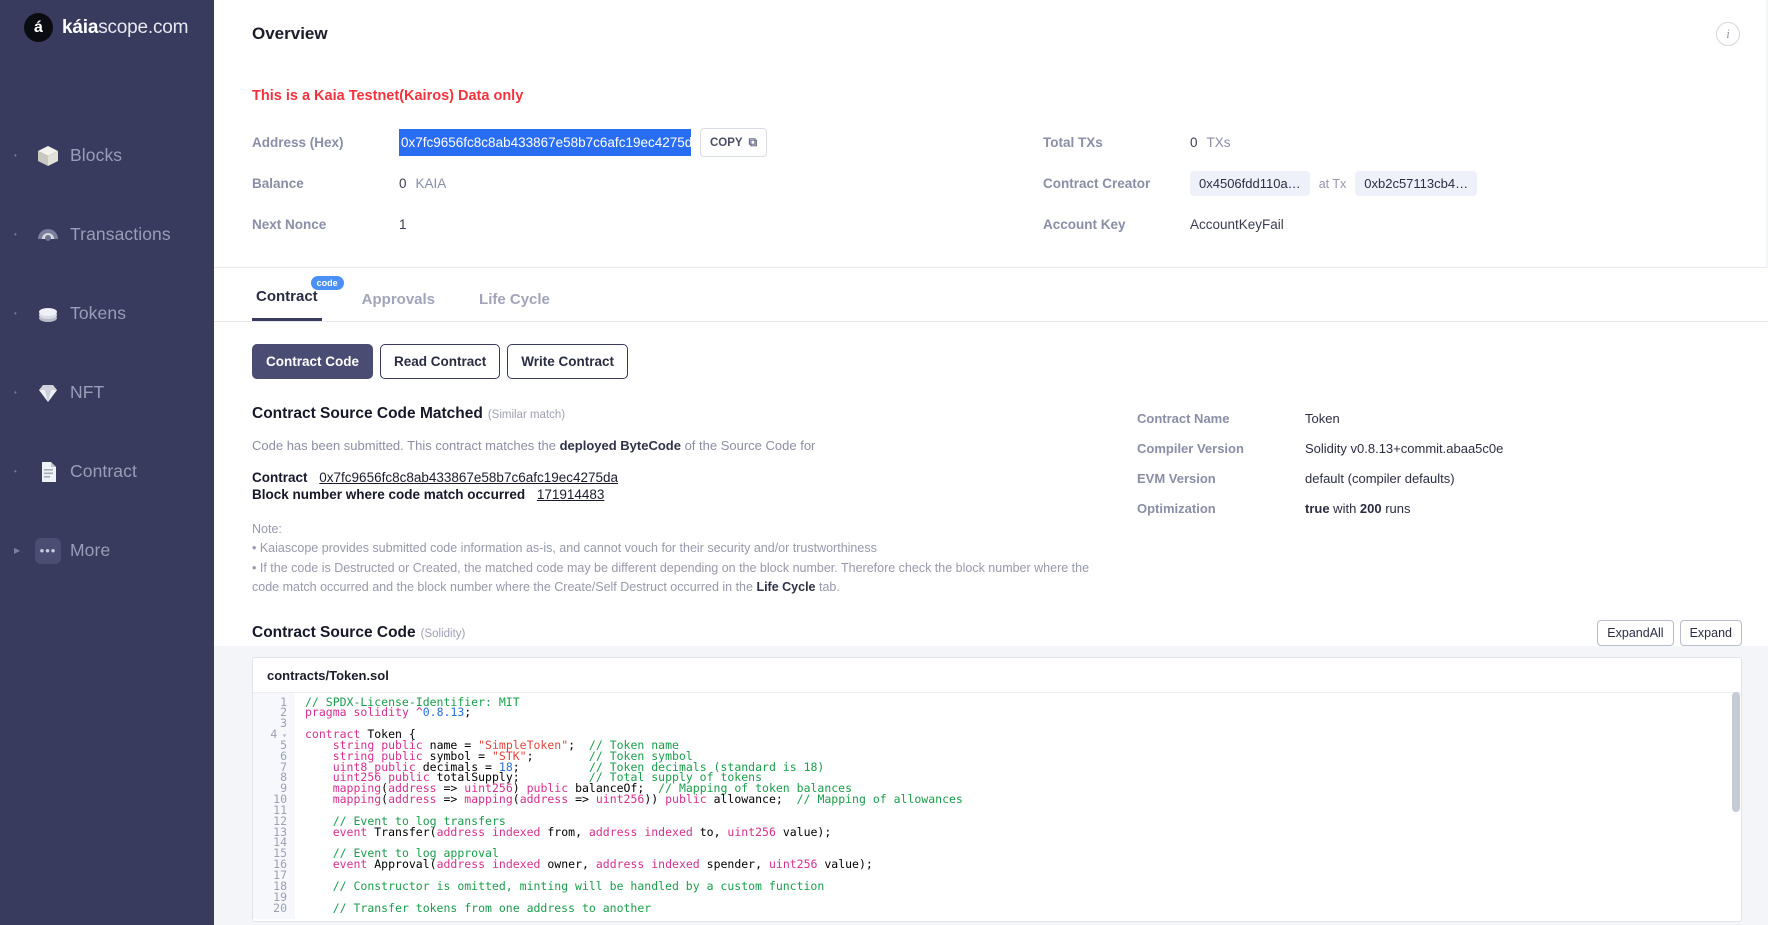 The width and height of the screenshot is (1768, 925). Describe the element at coordinates (48, 156) in the screenshot. I see `cube-icon` at that location.